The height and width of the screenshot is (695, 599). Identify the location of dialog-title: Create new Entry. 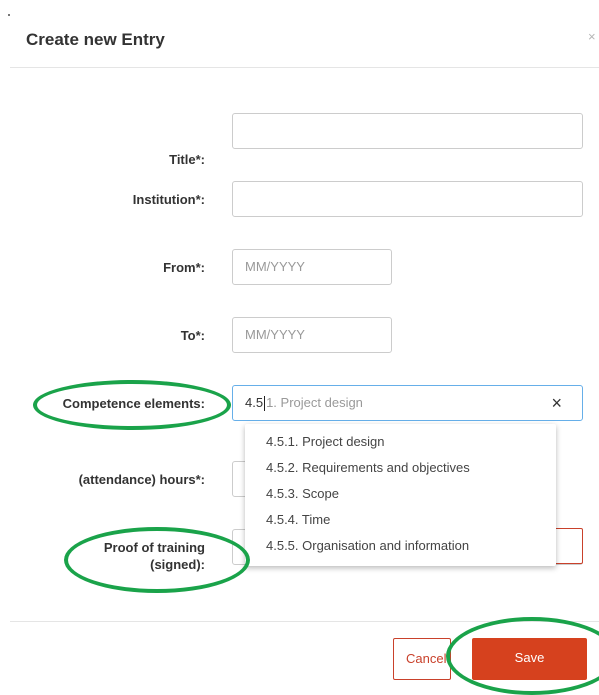
(95, 39).